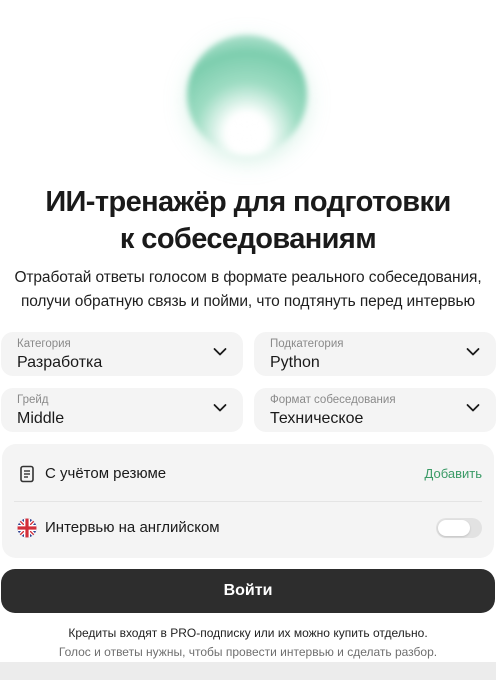  I want to click on subcategory-label: Подкатегория, so click(307, 344).